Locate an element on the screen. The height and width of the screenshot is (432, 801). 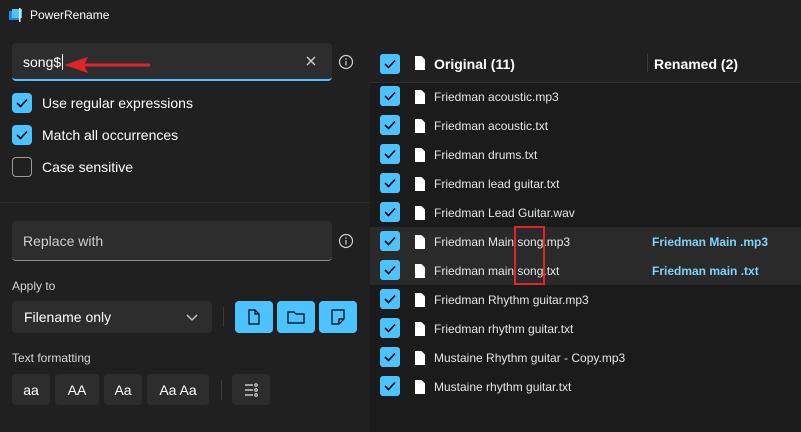
use-regex-label: Use regular expressions is located at coordinates (117, 103).